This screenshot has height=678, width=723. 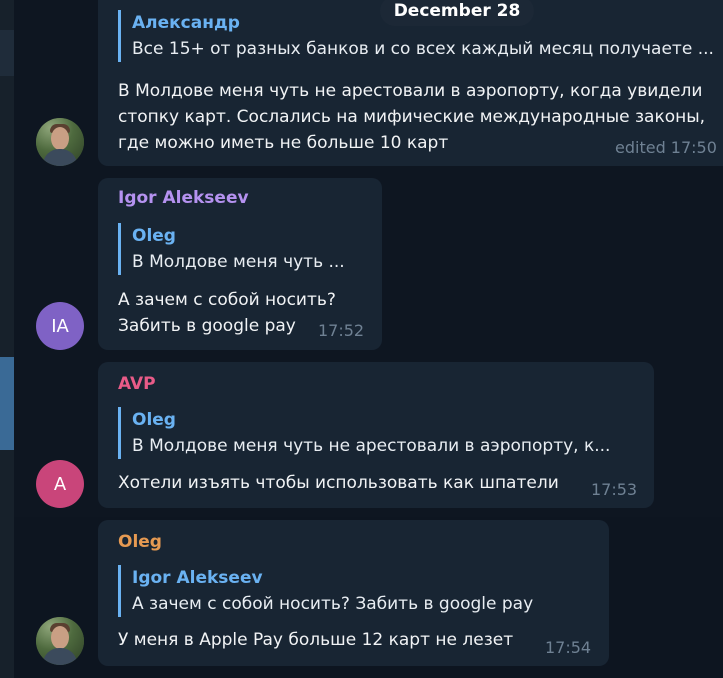 What do you see at coordinates (140, 542) in the screenshot?
I see `sender-name: Oleg` at bounding box center [140, 542].